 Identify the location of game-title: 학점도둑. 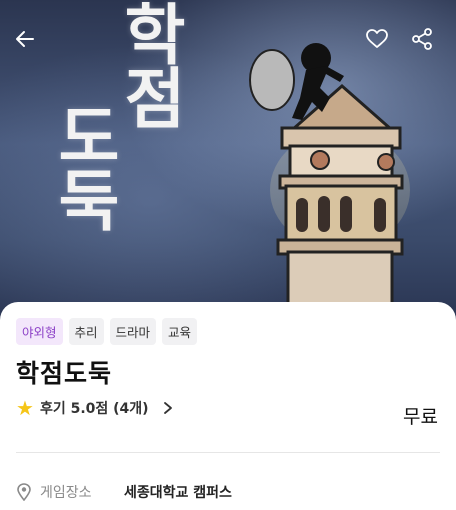
(64, 373).